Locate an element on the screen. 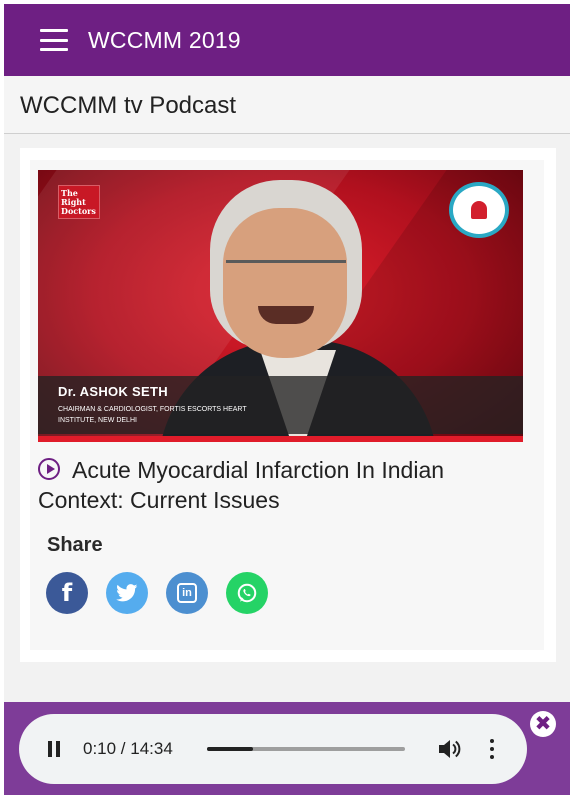  app-title: WCCMM 2019 is located at coordinates (164, 39).